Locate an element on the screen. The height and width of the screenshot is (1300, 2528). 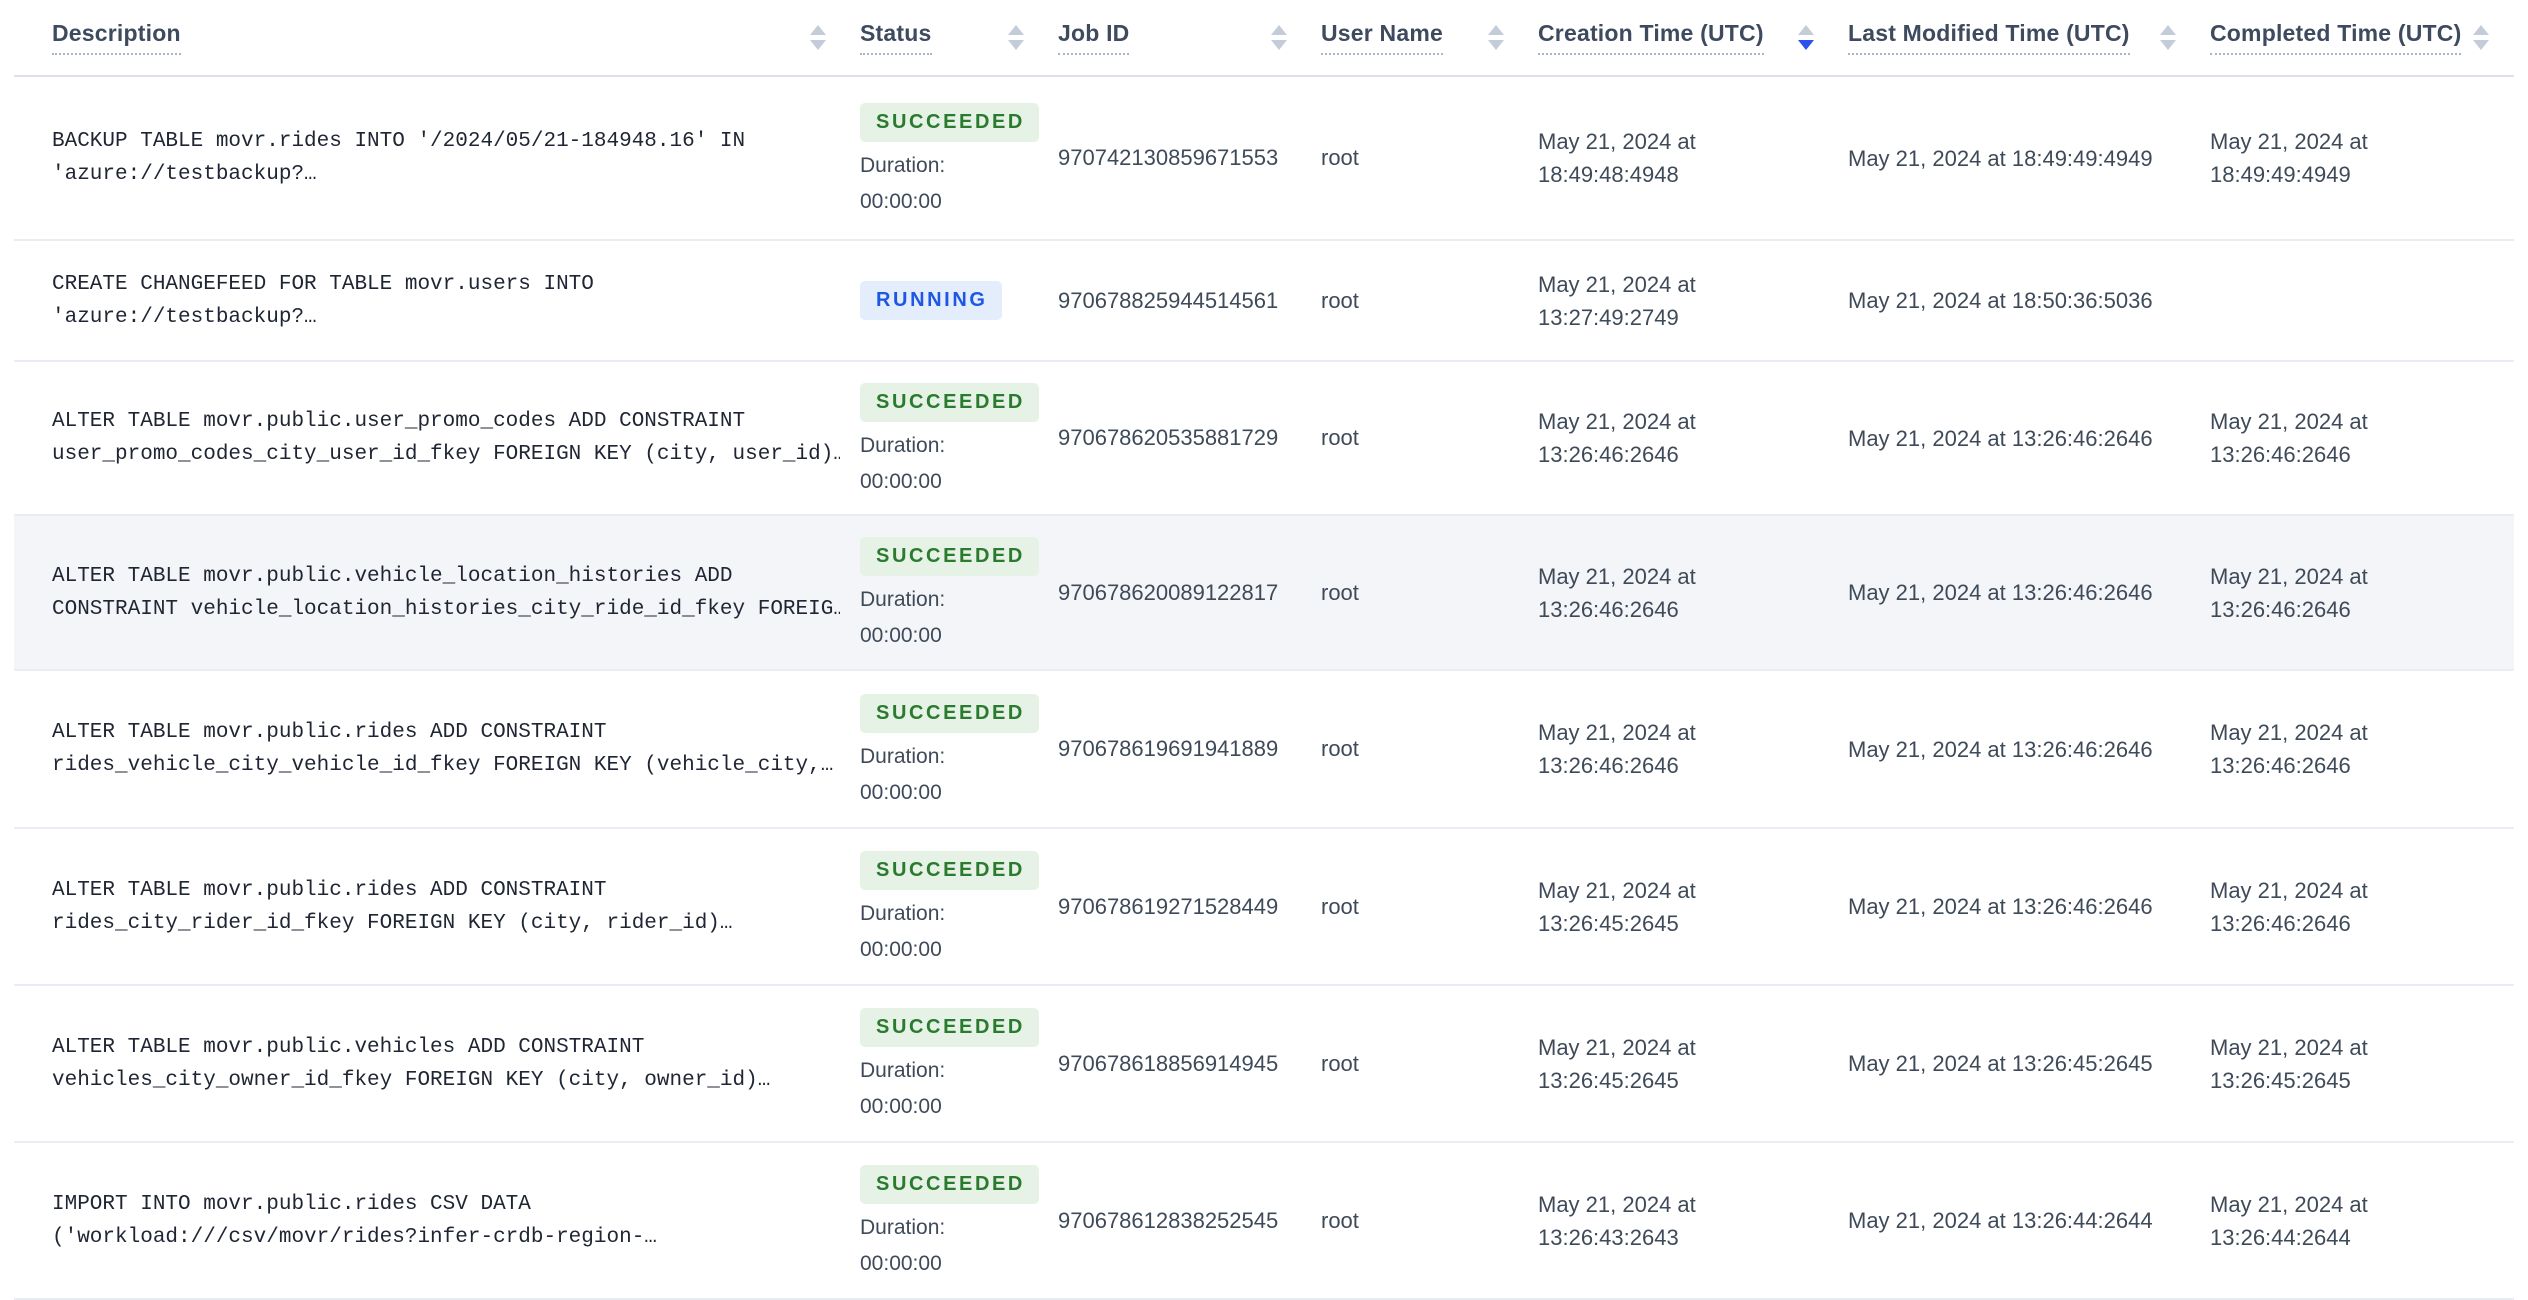
column-header-completed-time: Completed Time (UTC) is located at coordinates (2362, 38).